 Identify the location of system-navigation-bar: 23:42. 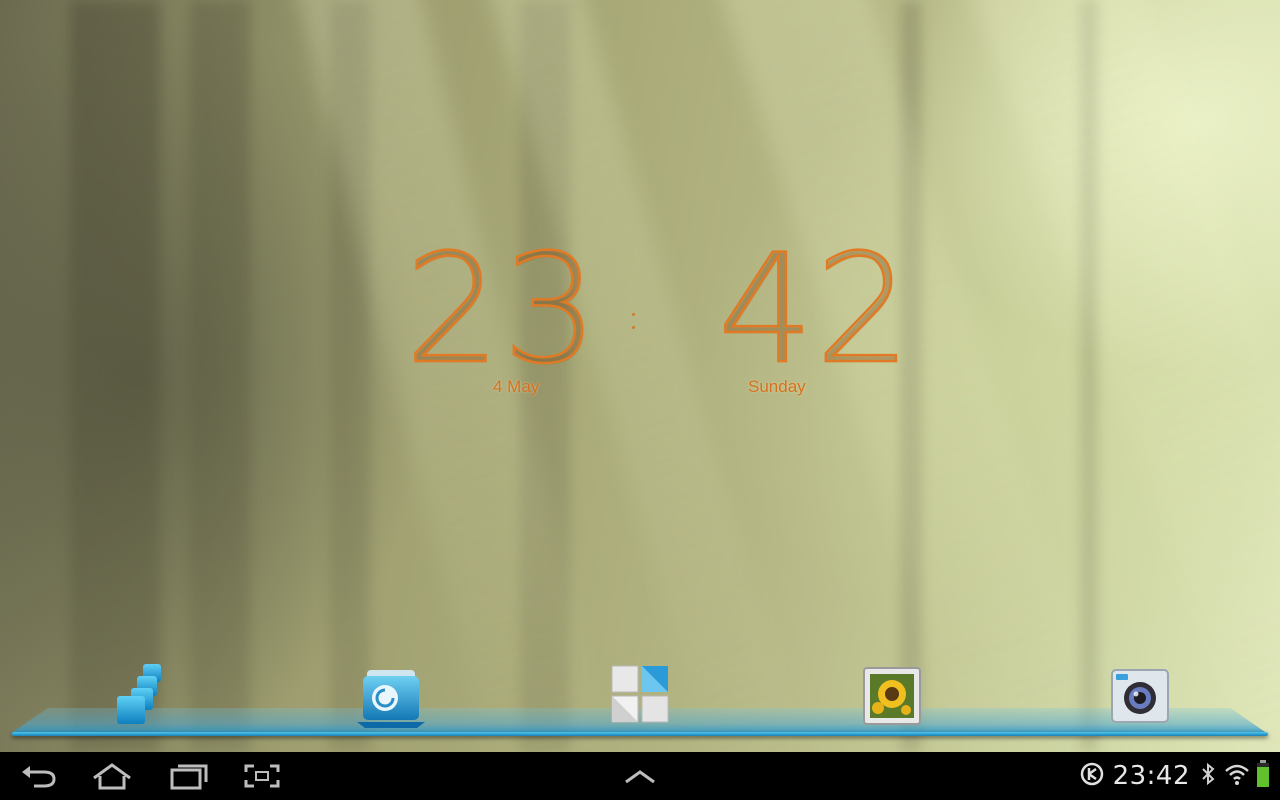
(640, 776).